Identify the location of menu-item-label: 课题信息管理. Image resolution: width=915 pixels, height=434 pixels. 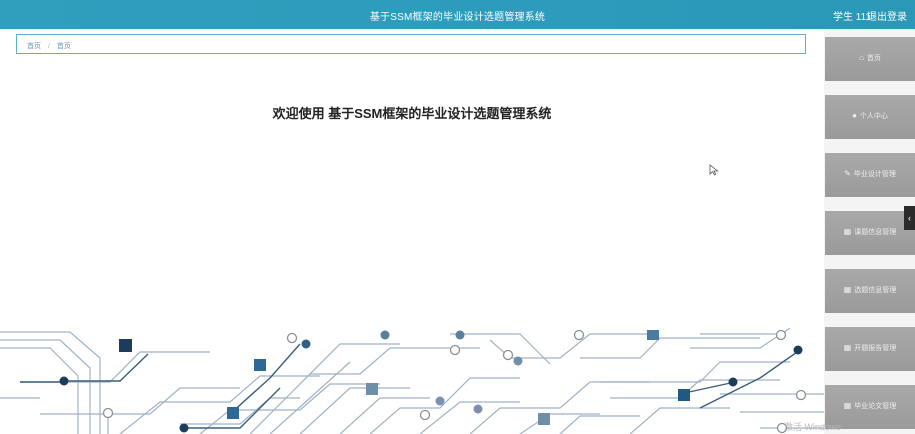
(875, 232).